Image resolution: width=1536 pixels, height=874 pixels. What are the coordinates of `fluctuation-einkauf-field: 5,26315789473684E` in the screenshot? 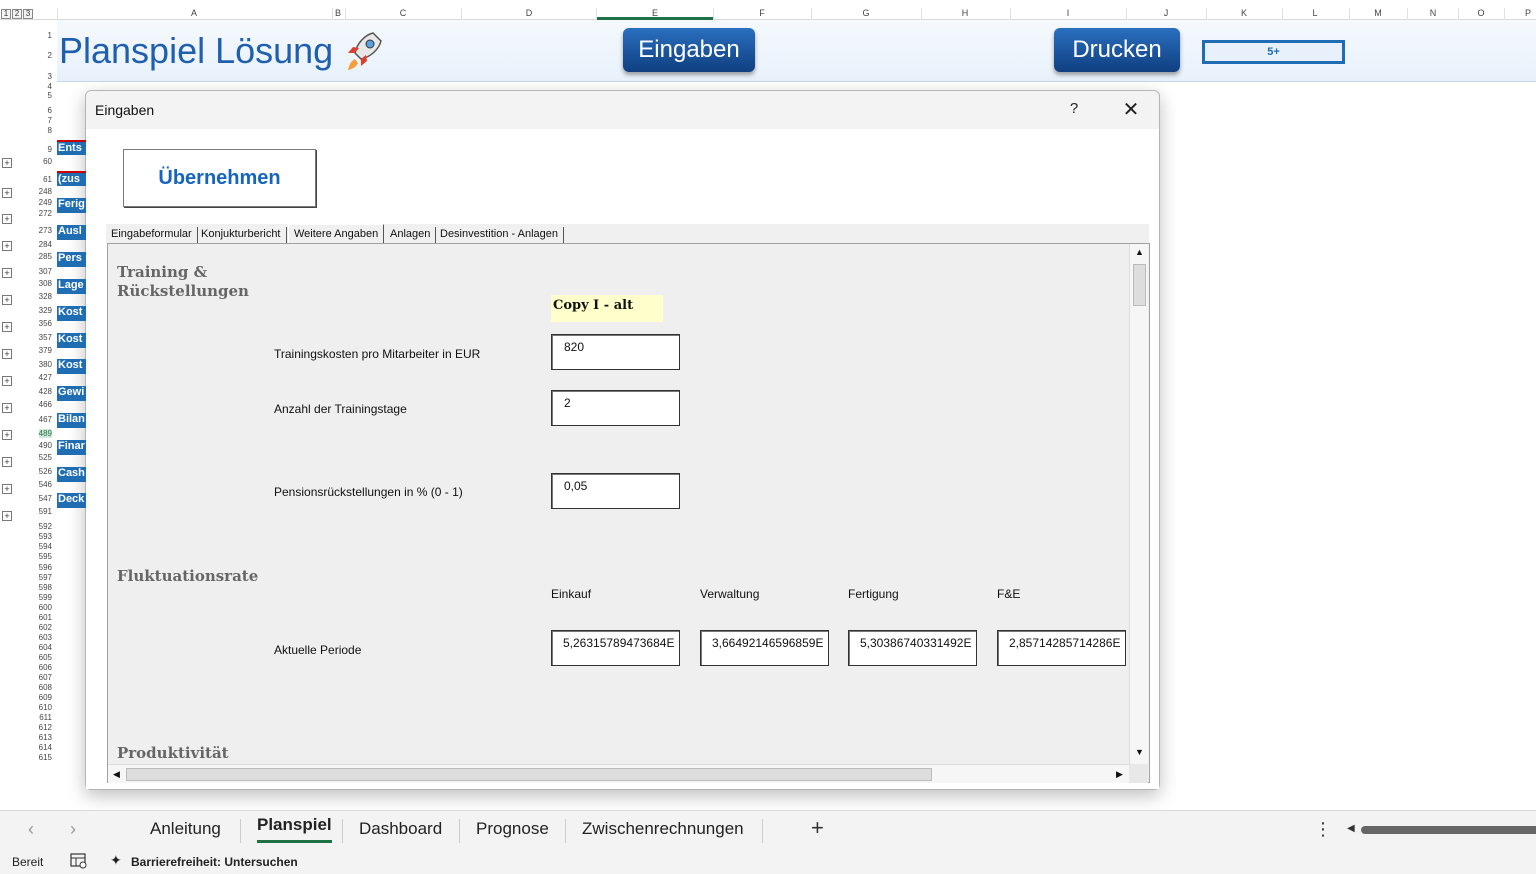 It's located at (615, 648).